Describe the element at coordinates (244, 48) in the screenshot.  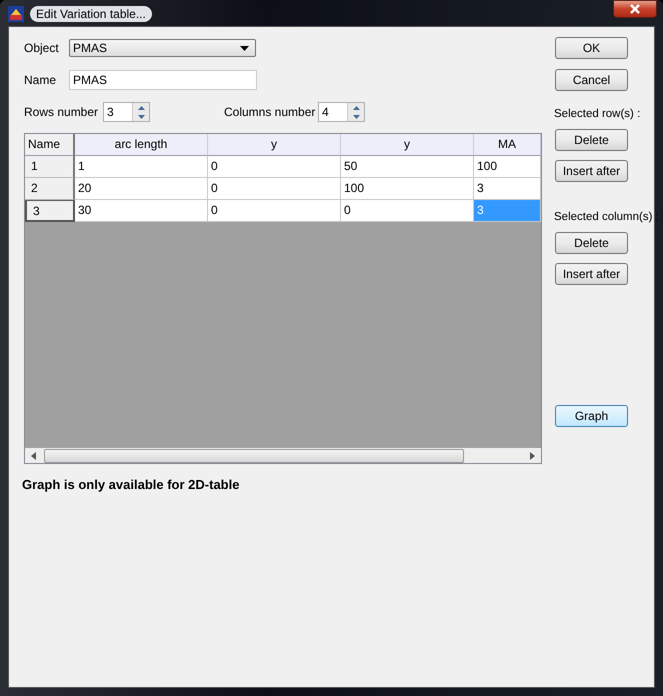
I see `dropdown-arrow-icon` at that location.